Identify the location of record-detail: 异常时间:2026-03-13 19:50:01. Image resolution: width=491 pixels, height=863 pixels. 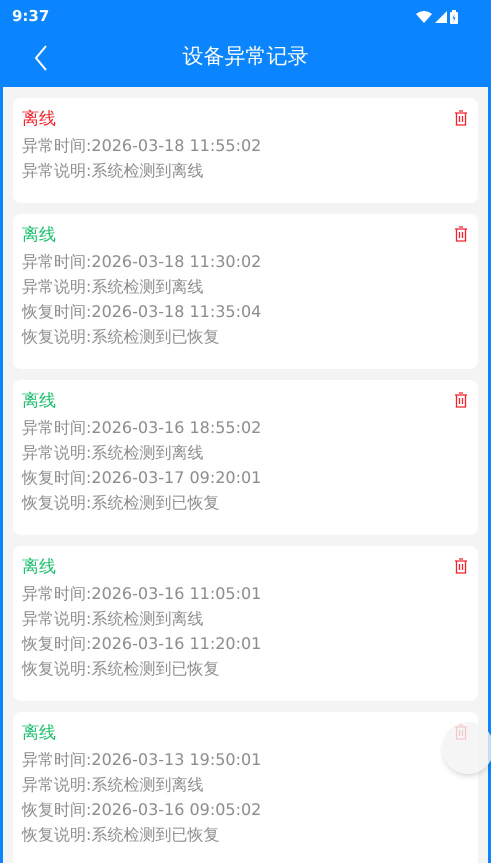
(142, 760).